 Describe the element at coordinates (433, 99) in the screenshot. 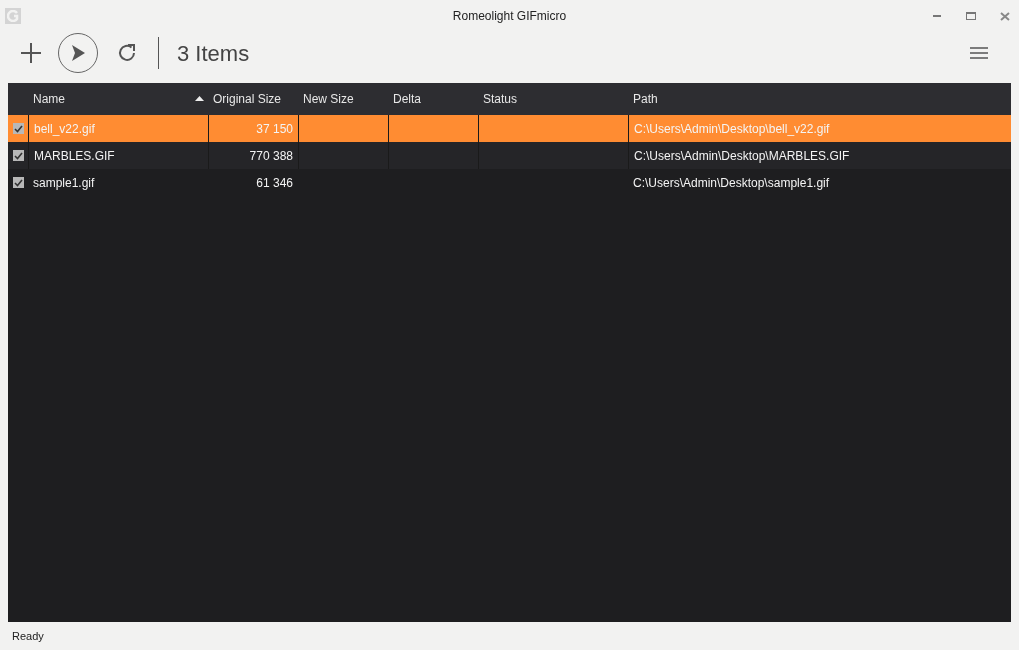

I see `column-header: Delta` at that location.